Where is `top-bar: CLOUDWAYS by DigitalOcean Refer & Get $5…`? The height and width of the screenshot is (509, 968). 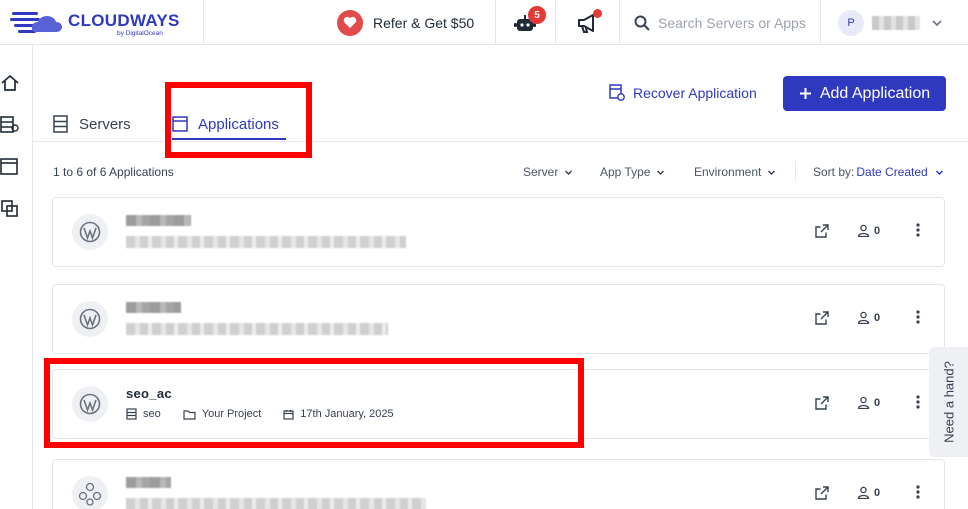
top-bar: CLOUDWAYS by DigitalOcean Refer & Get $5… is located at coordinates (484, 22).